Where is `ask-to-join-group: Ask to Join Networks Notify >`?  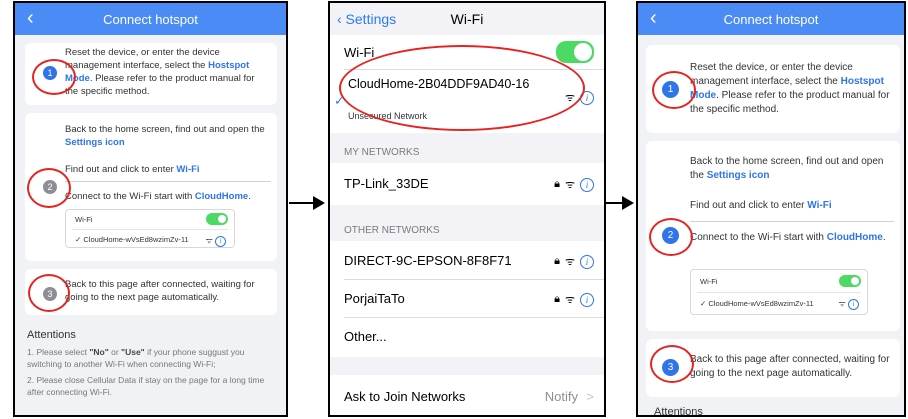
ask-to-join-group: Ask to Join Networks Notify > is located at coordinates (467, 395).